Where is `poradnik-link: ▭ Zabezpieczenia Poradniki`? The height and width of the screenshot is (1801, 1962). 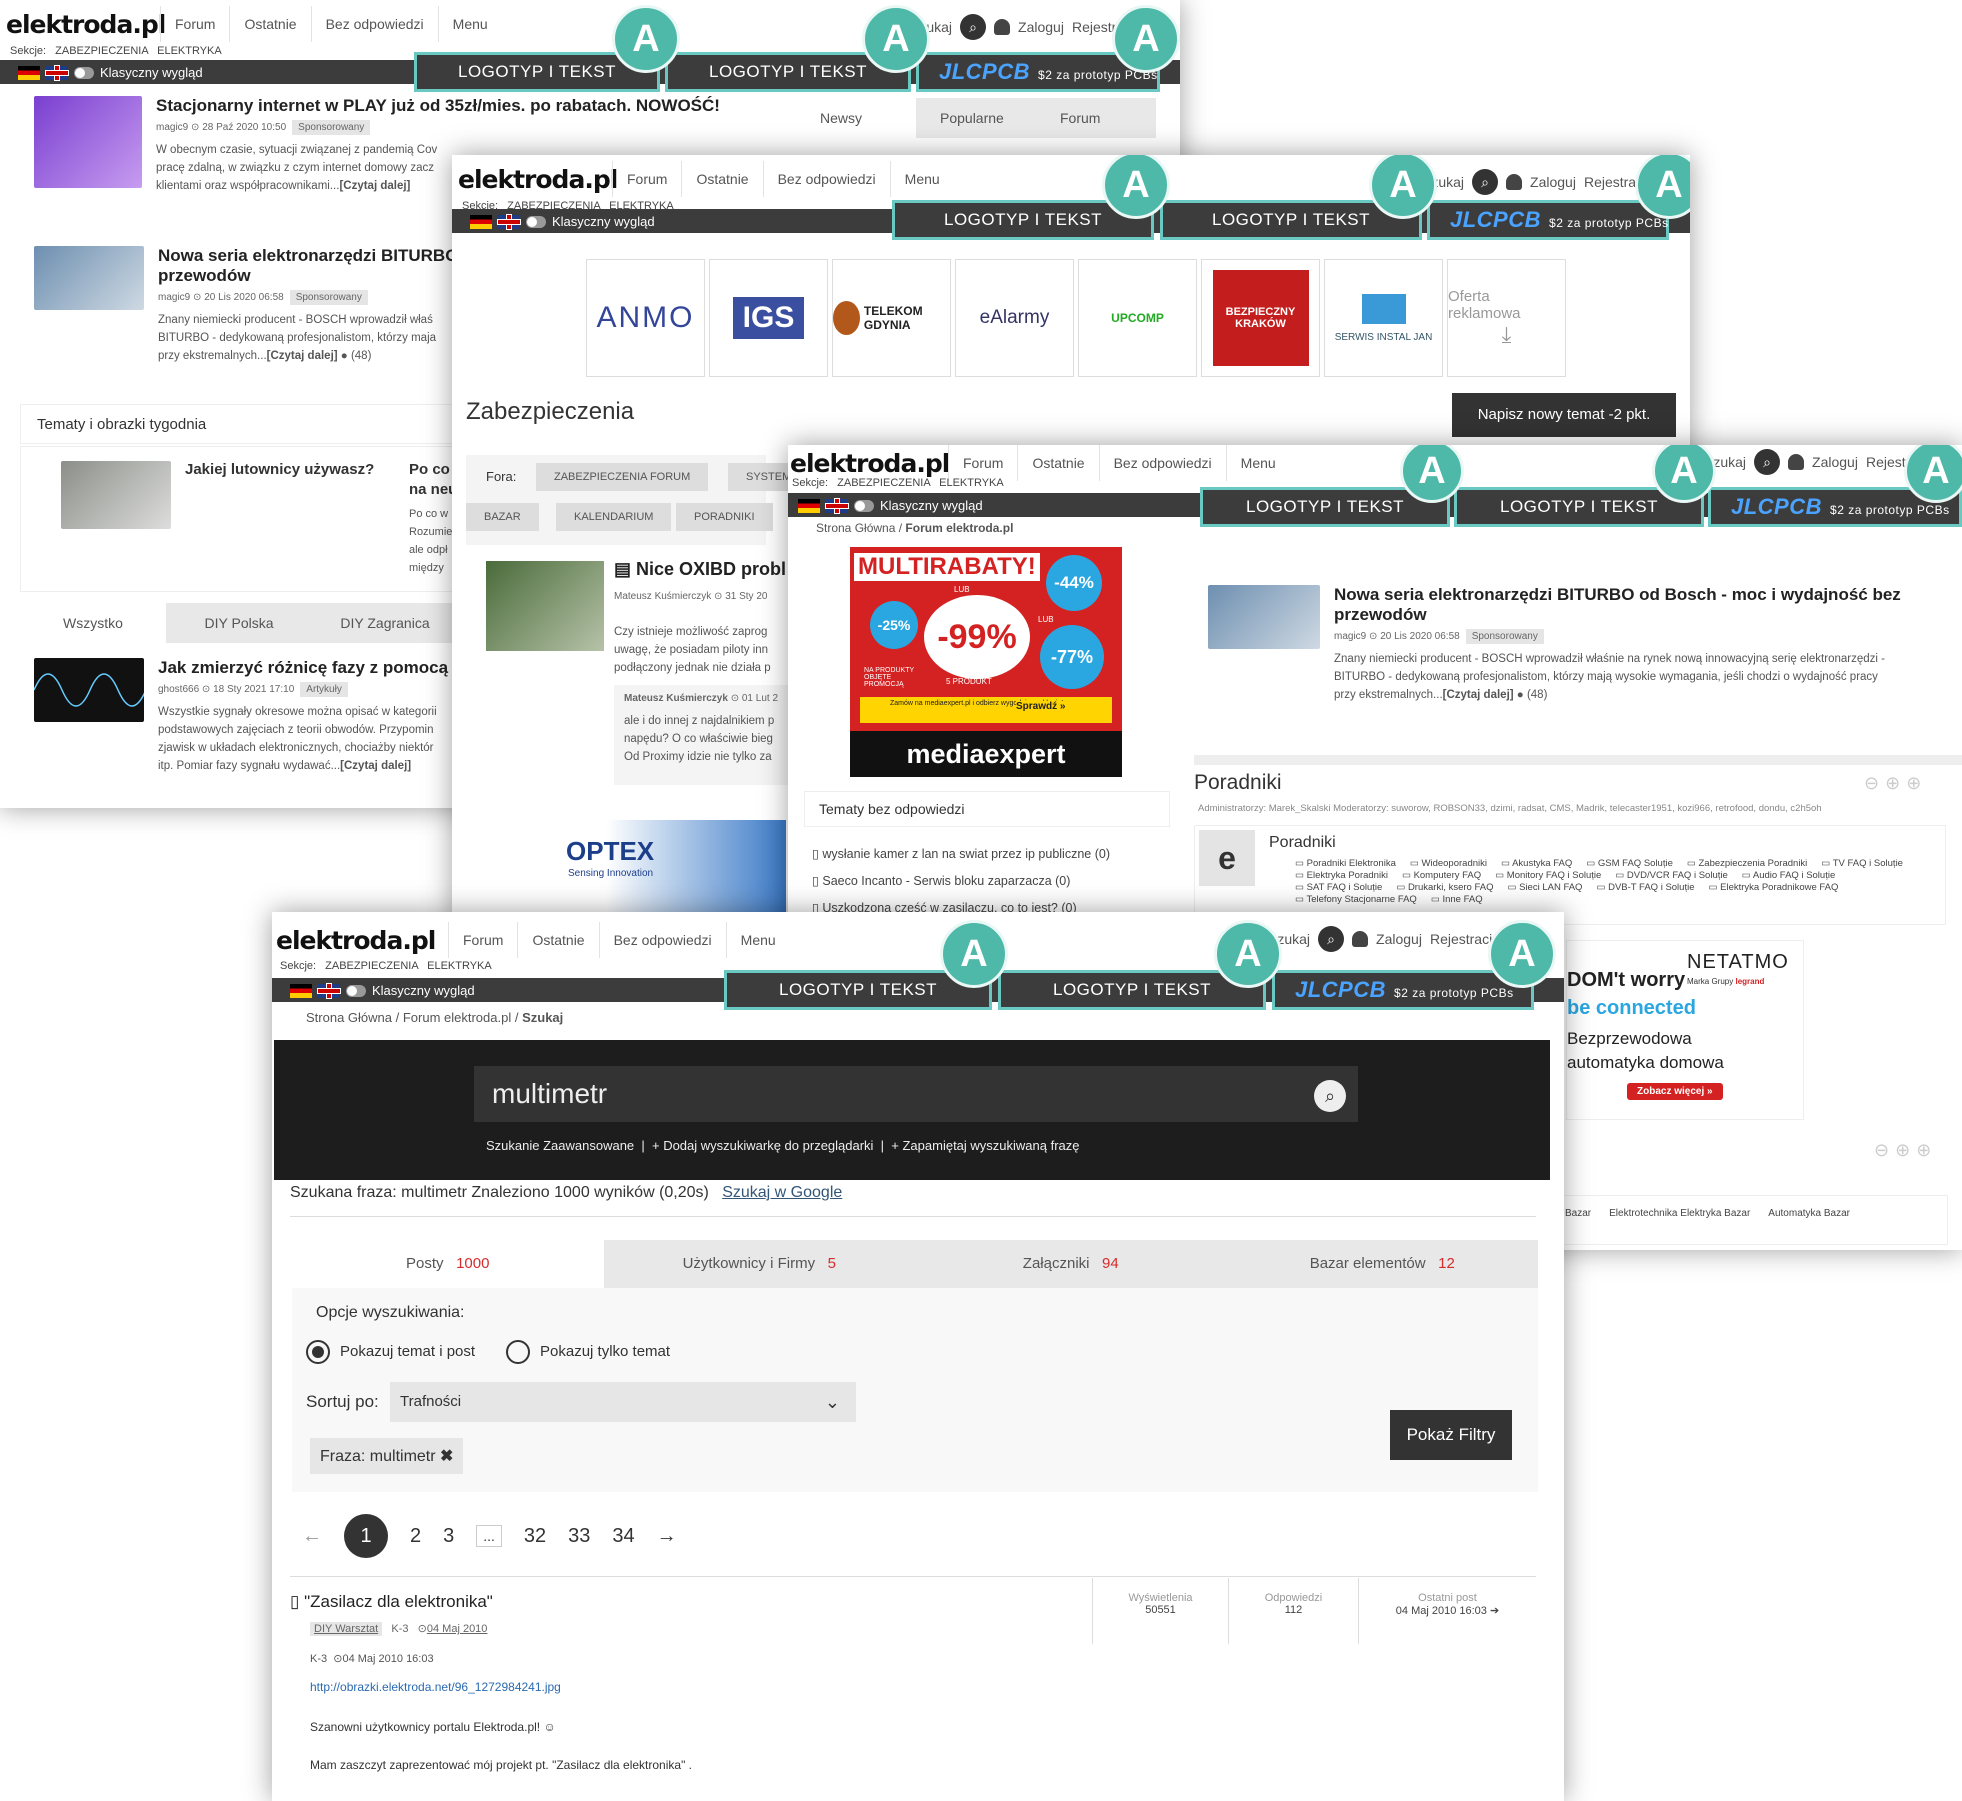 poradnik-link: ▭ Zabezpieczenia Poradniki is located at coordinates (1747, 863).